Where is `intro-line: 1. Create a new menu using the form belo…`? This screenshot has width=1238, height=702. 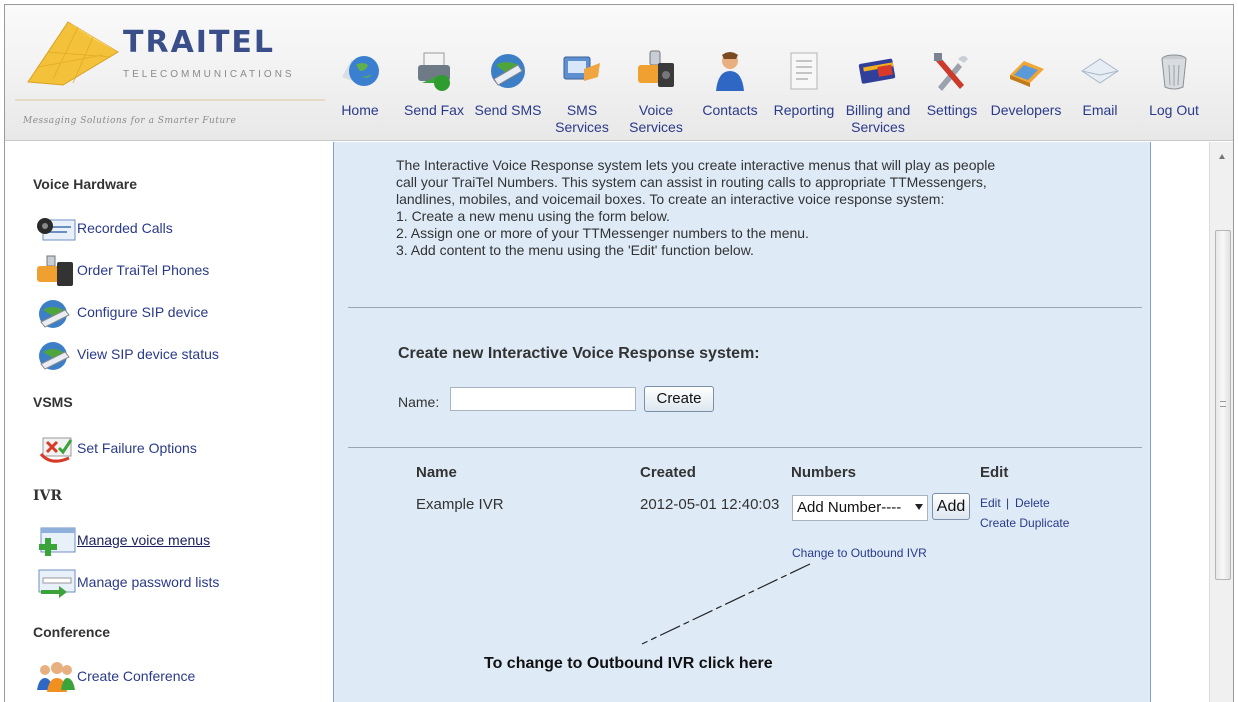 intro-line: 1. Create a new menu using the form belo… is located at coordinates (533, 216).